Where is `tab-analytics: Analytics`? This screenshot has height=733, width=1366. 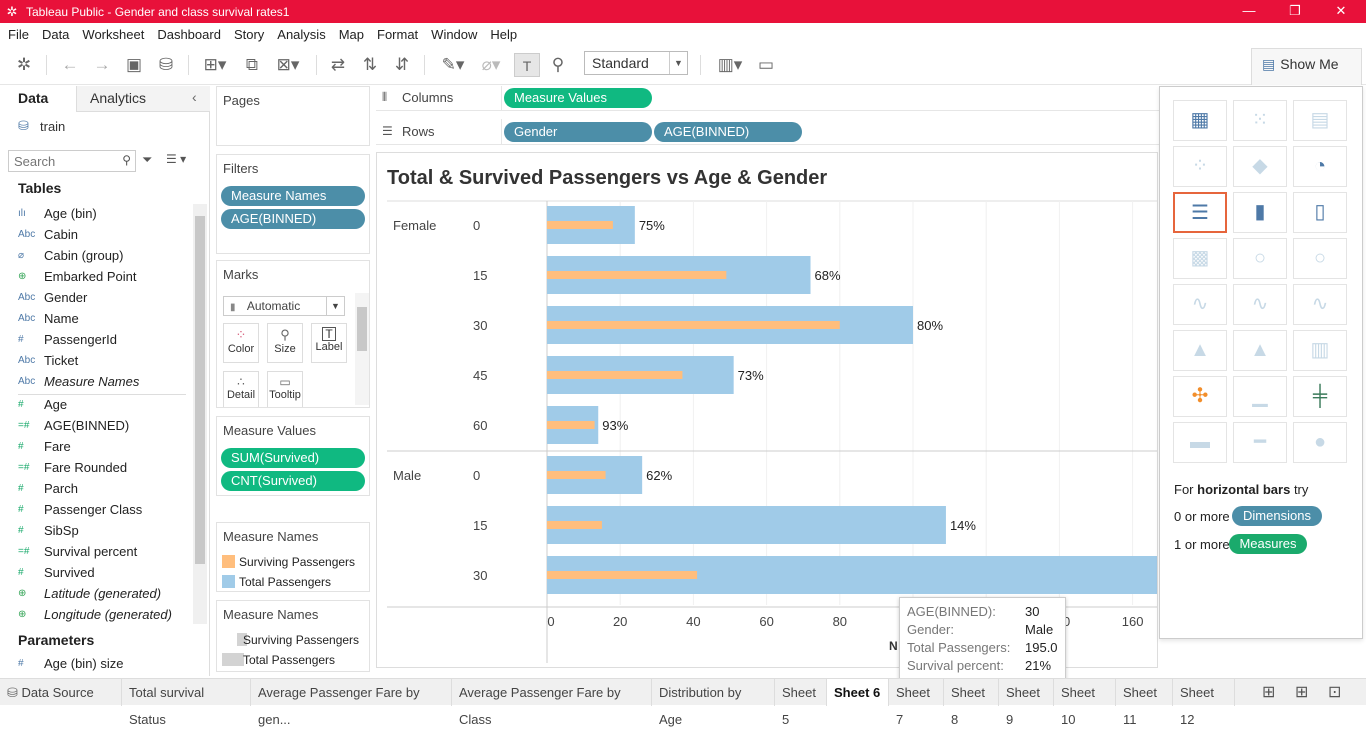 tab-analytics: Analytics is located at coordinates (118, 98).